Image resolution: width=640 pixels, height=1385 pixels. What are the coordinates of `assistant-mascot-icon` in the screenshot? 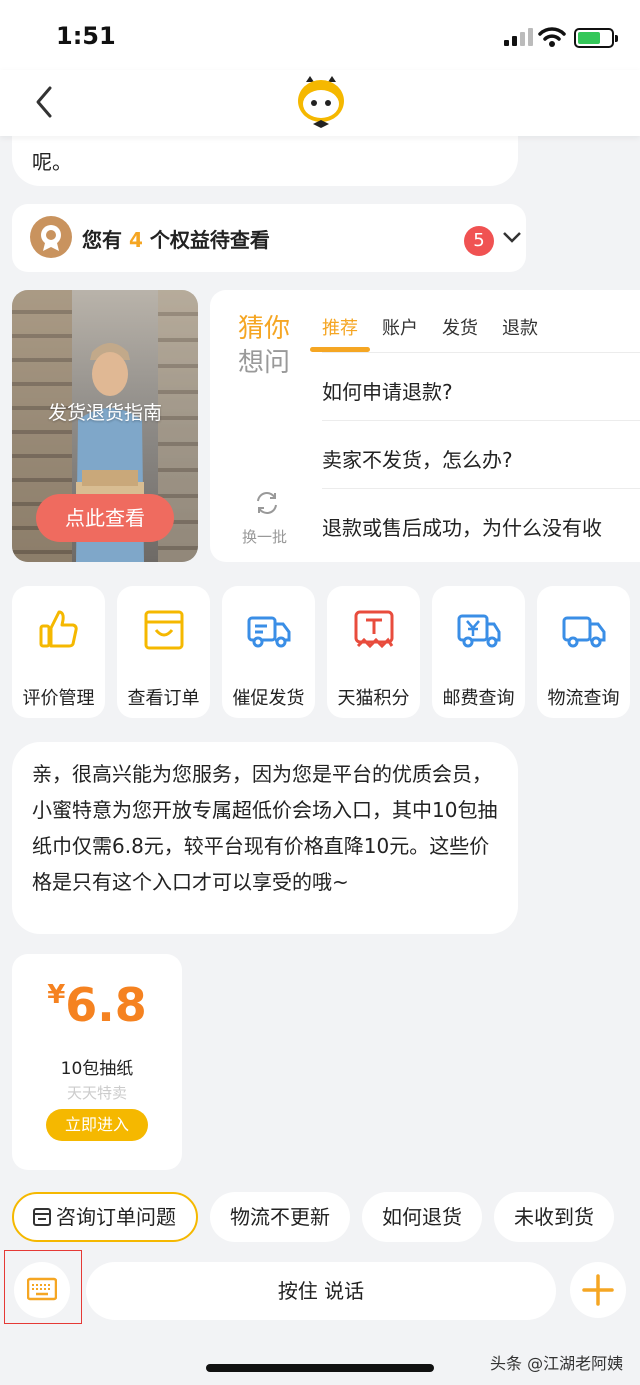 It's located at (321, 102).